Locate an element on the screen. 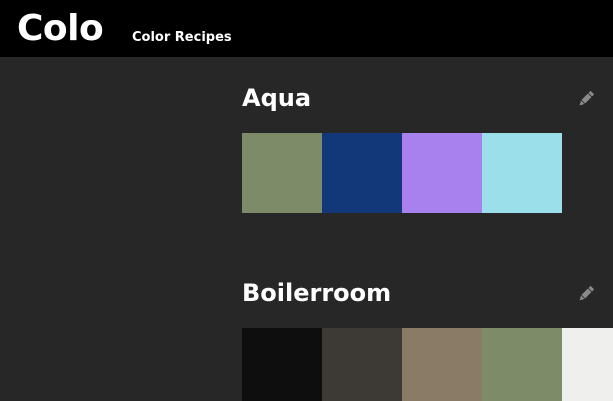 Image resolution: width=613 pixels, height=401 pixels. recipe-title: Aqua is located at coordinates (277, 98).